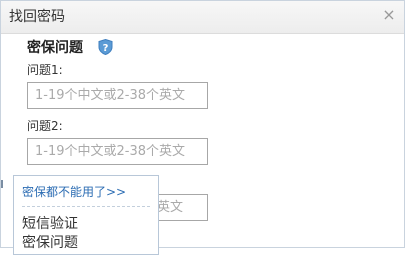 This screenshot has width=405, height=255. What do you see at coordinates (117, 151) in the screenshot?
I see `question-2-input: 1-19个中文或2-38个英文` at bounding box center [117, 151].